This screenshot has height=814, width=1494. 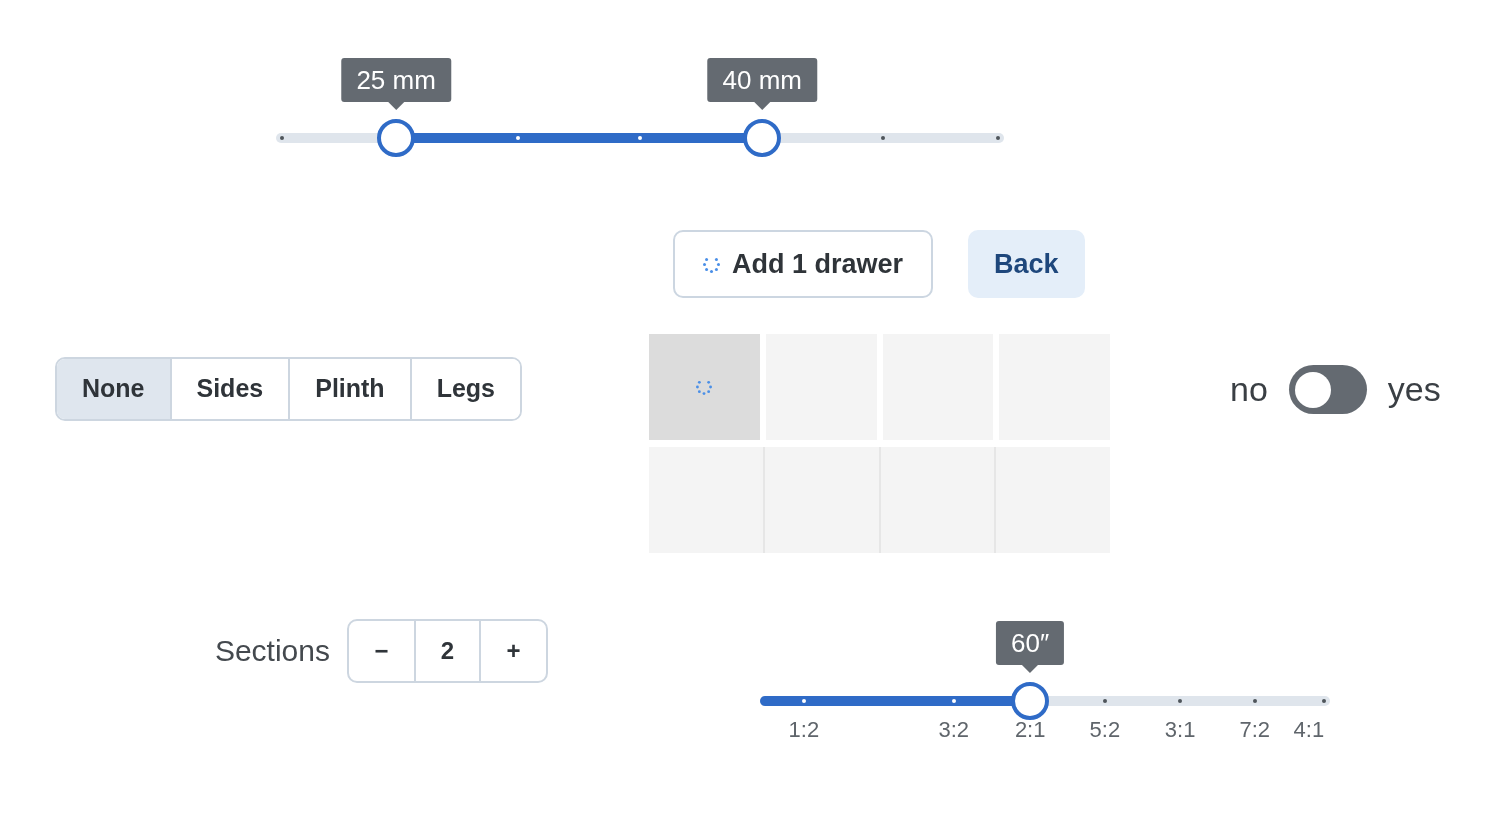 What do you see at coordinates (113, 389) in the screenshot?
I see `segment-option: None` at bounding box center [113, 389].